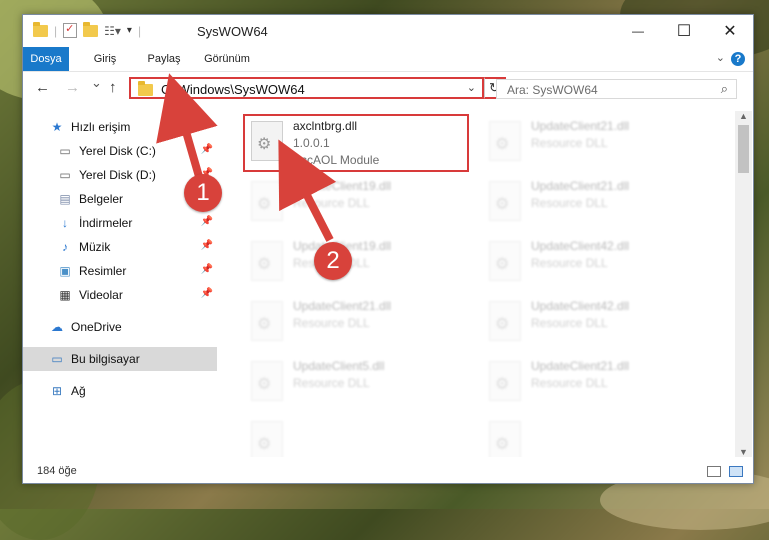 The width and height of the screenshot is (769, 540). What do you see at coordinates (246, 157) in the screenshot?
I see `annotation-arrows` at bounding box center [246, 157].